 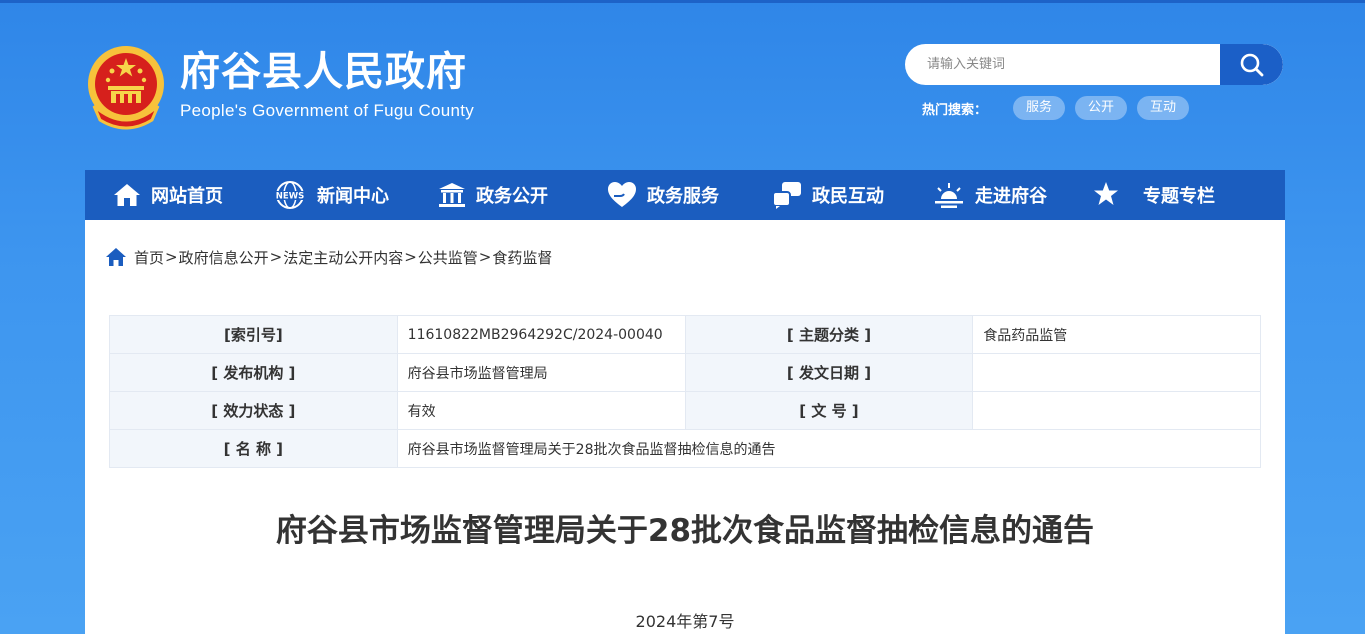 I want to click on nav-item-news: NEWS 新闻中心, so click(x=331, y=195).